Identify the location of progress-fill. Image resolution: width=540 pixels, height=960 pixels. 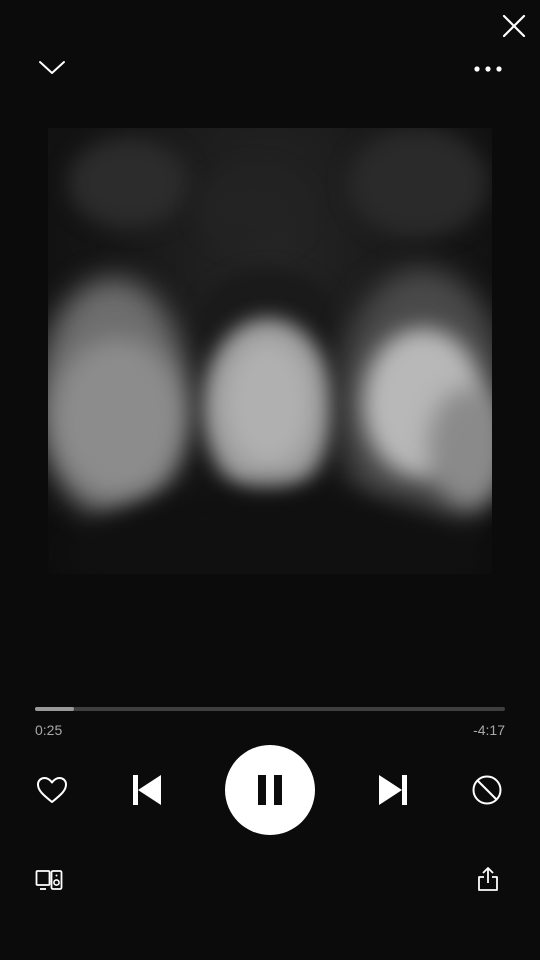
(54, 709).